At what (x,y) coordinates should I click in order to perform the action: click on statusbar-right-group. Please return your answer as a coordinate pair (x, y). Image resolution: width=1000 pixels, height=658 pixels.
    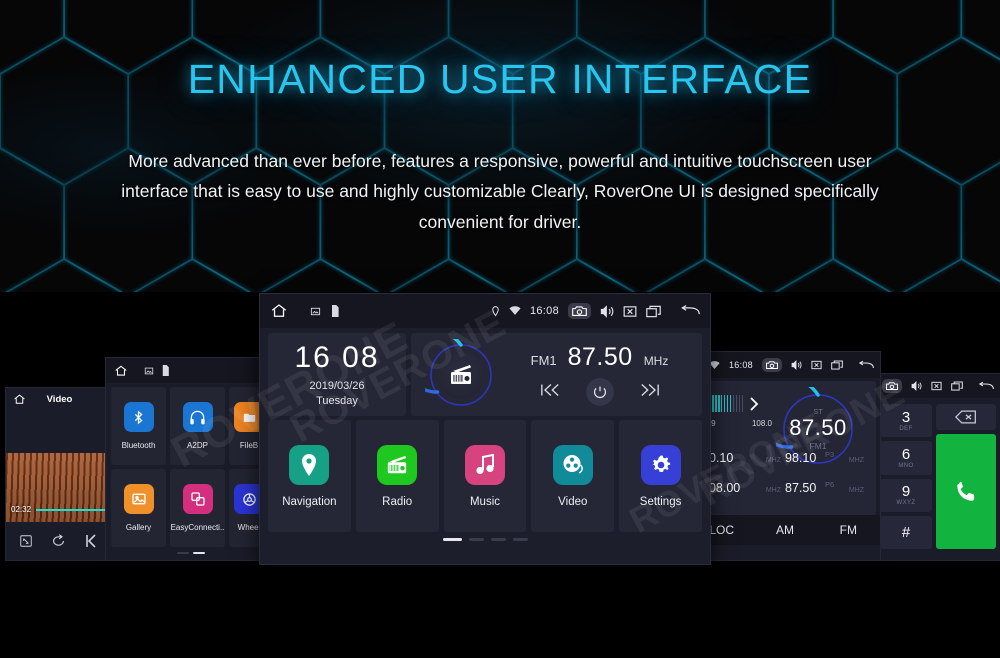
    Looking at the image, I should click on (938, 386).